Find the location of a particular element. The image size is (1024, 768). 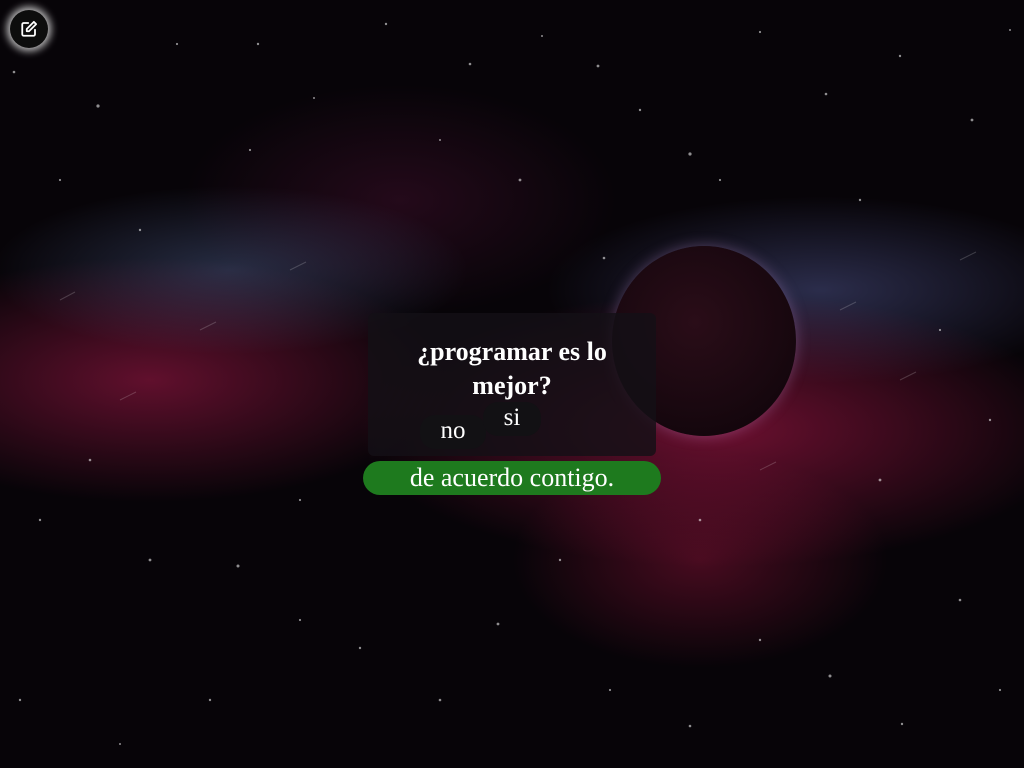

question-text: ¿programar es lo mejor? is located at coordinates (512, 368).